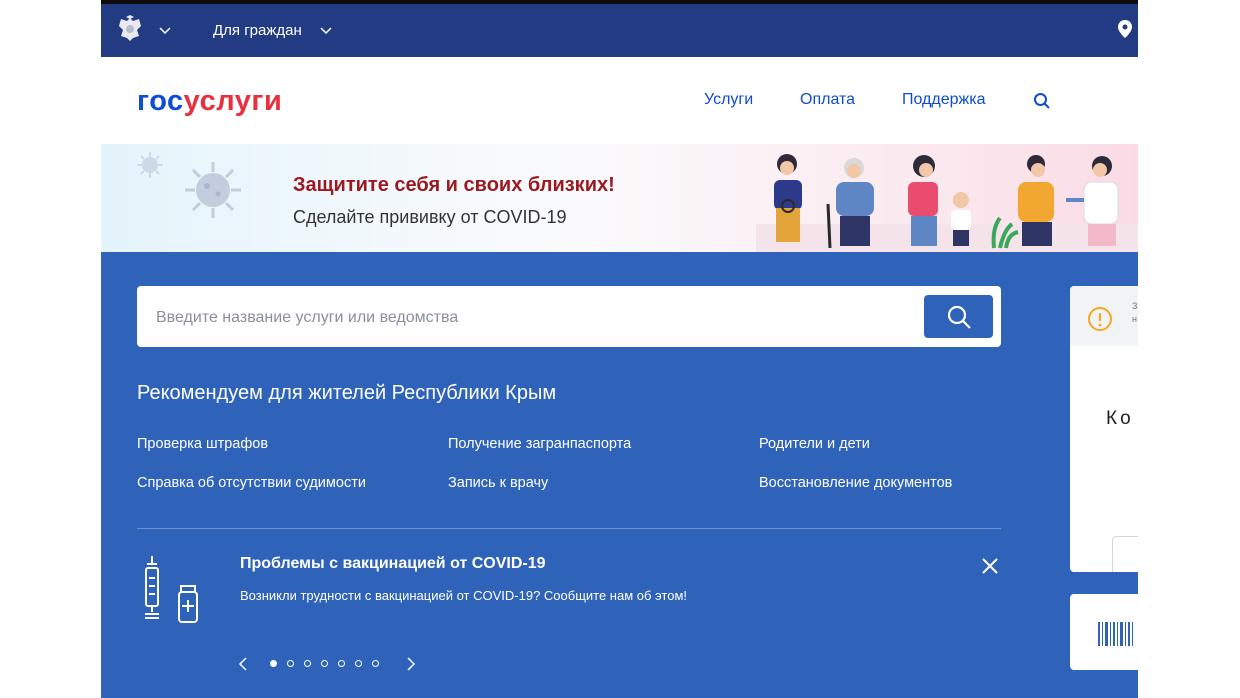 The height and width of the screenshot is (698, 1240). Describe the element at coordinates (943, 100) in the screenshot. I see `nav-support: Поддержка` at that location.